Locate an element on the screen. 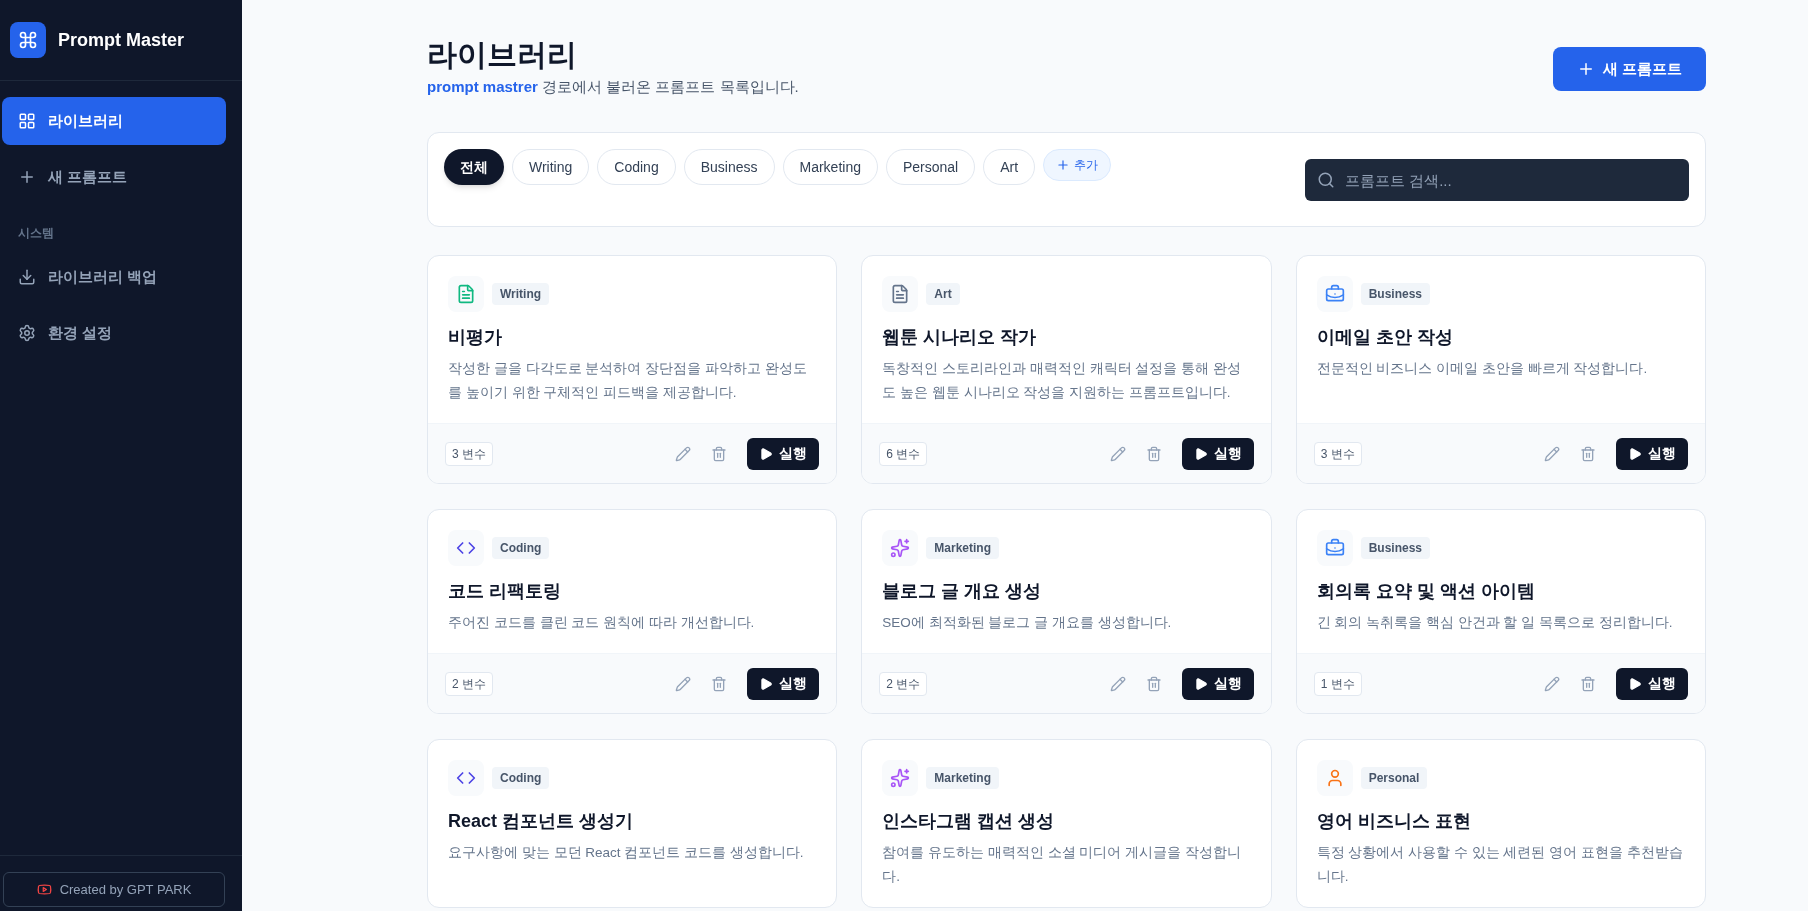 This screenshot has width=1808, height=911. card-title: 블로그 글 개요 생성 is located at coordinates (962, 591).